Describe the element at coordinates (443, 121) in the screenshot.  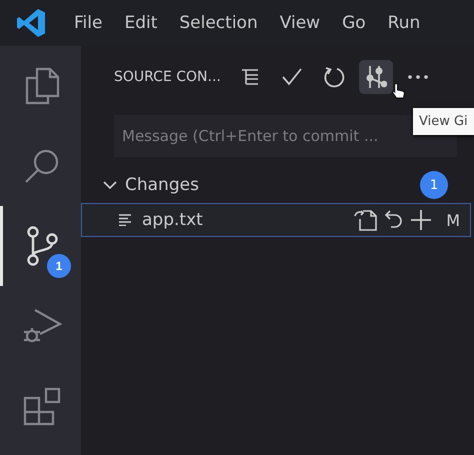
I see `tooltip: View Gi` at that location.